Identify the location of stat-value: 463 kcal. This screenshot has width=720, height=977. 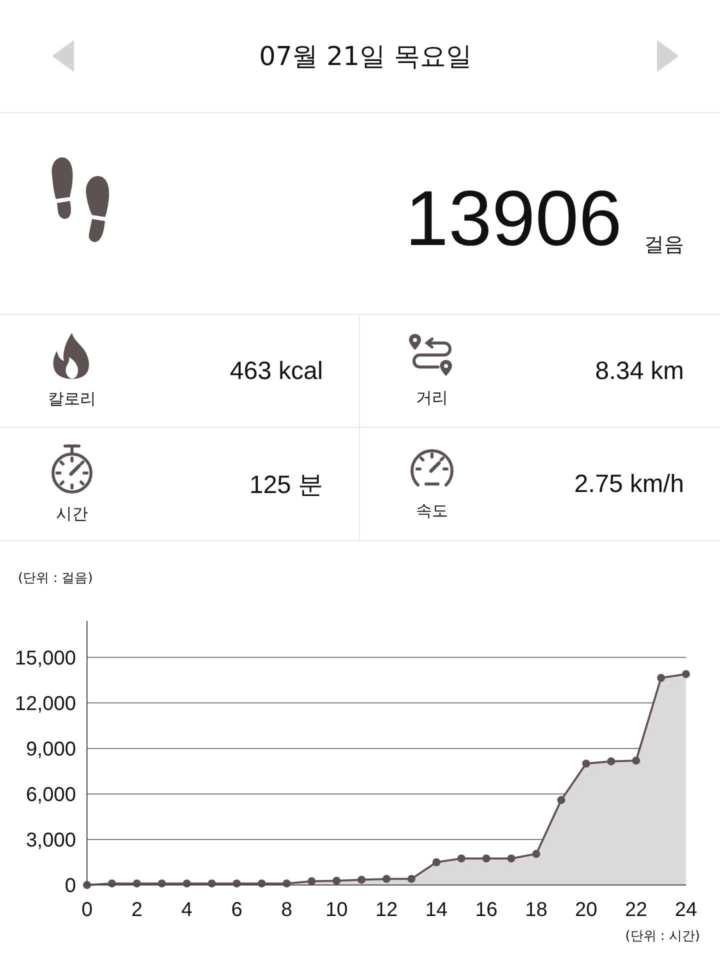
(276, 371).